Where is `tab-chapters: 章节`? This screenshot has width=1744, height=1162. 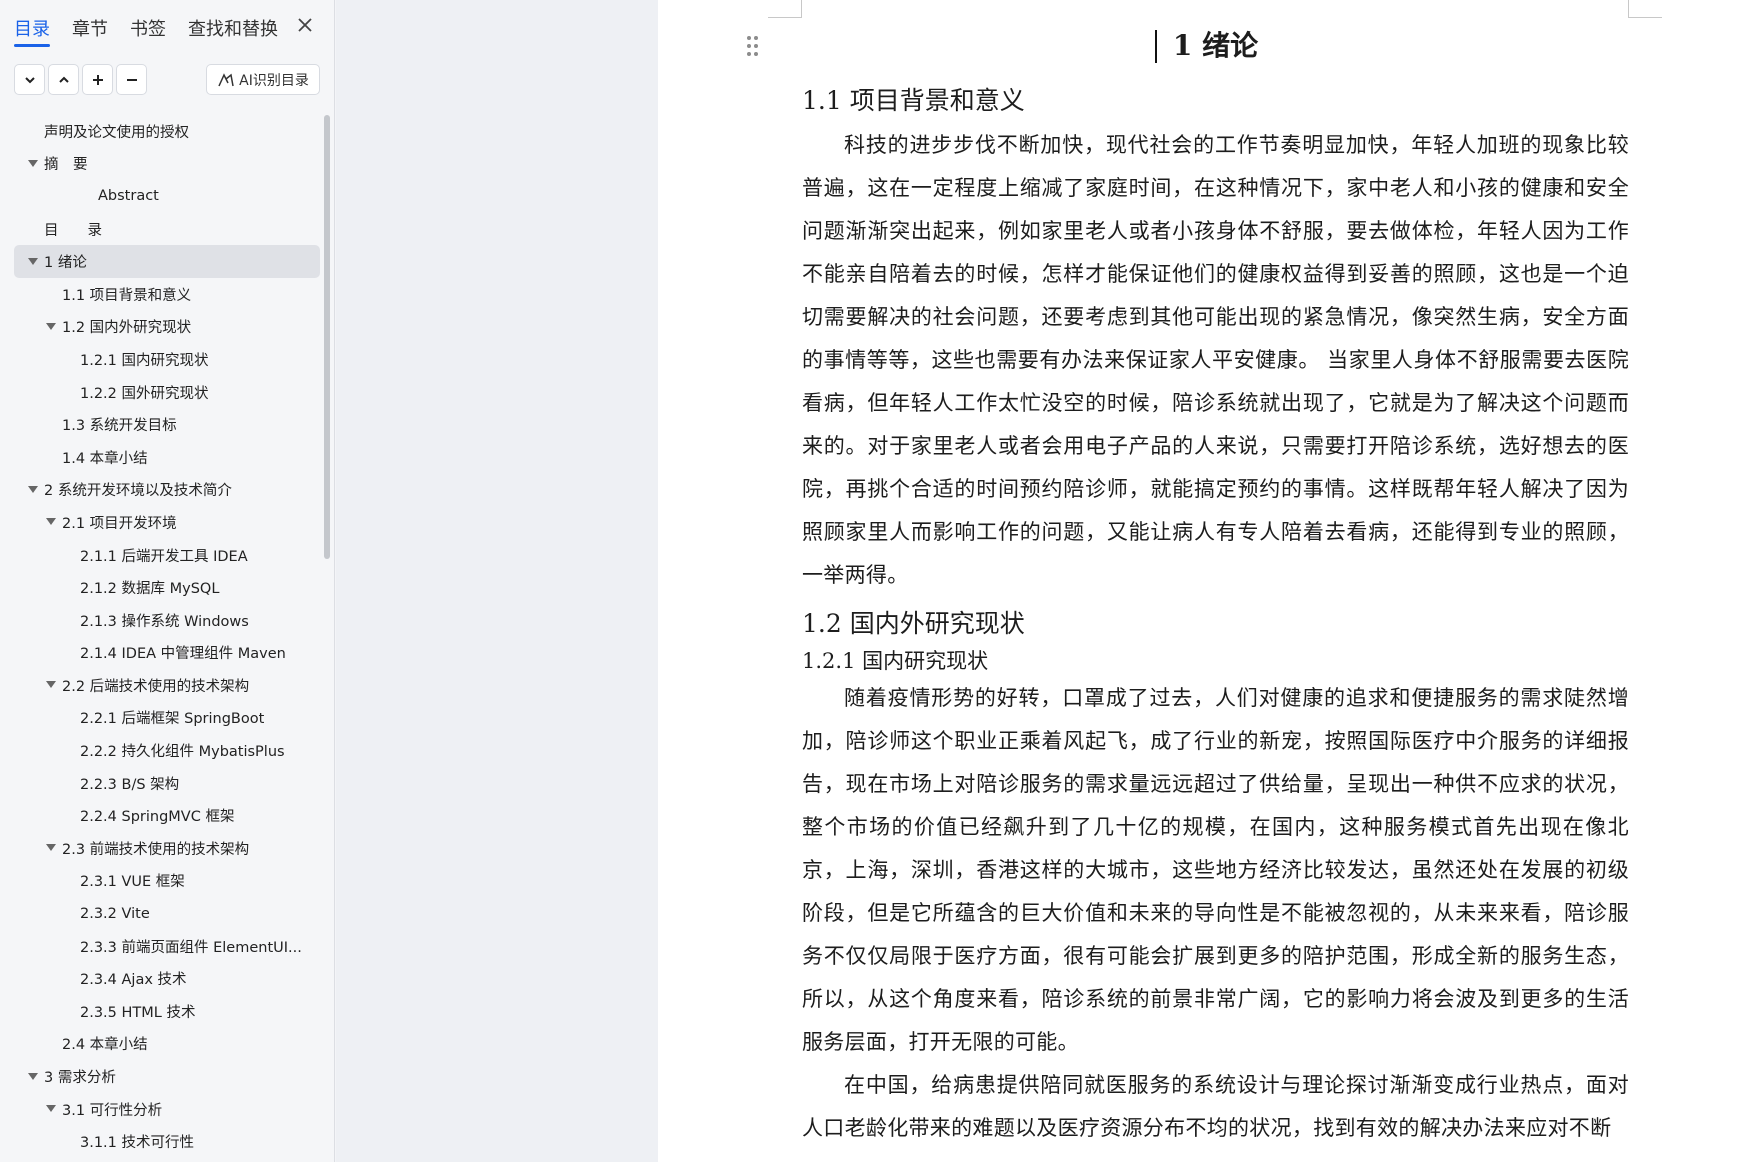
tab-chapters: 章节 is located at coordinates (90, 31).